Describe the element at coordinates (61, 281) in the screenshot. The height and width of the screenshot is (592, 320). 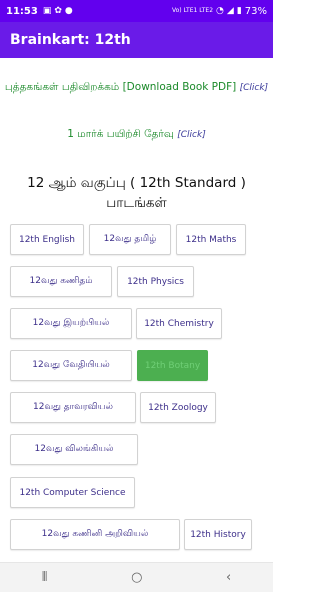
I see `subject-button-maths-tamil: 12வது கணிதம்` at that location.